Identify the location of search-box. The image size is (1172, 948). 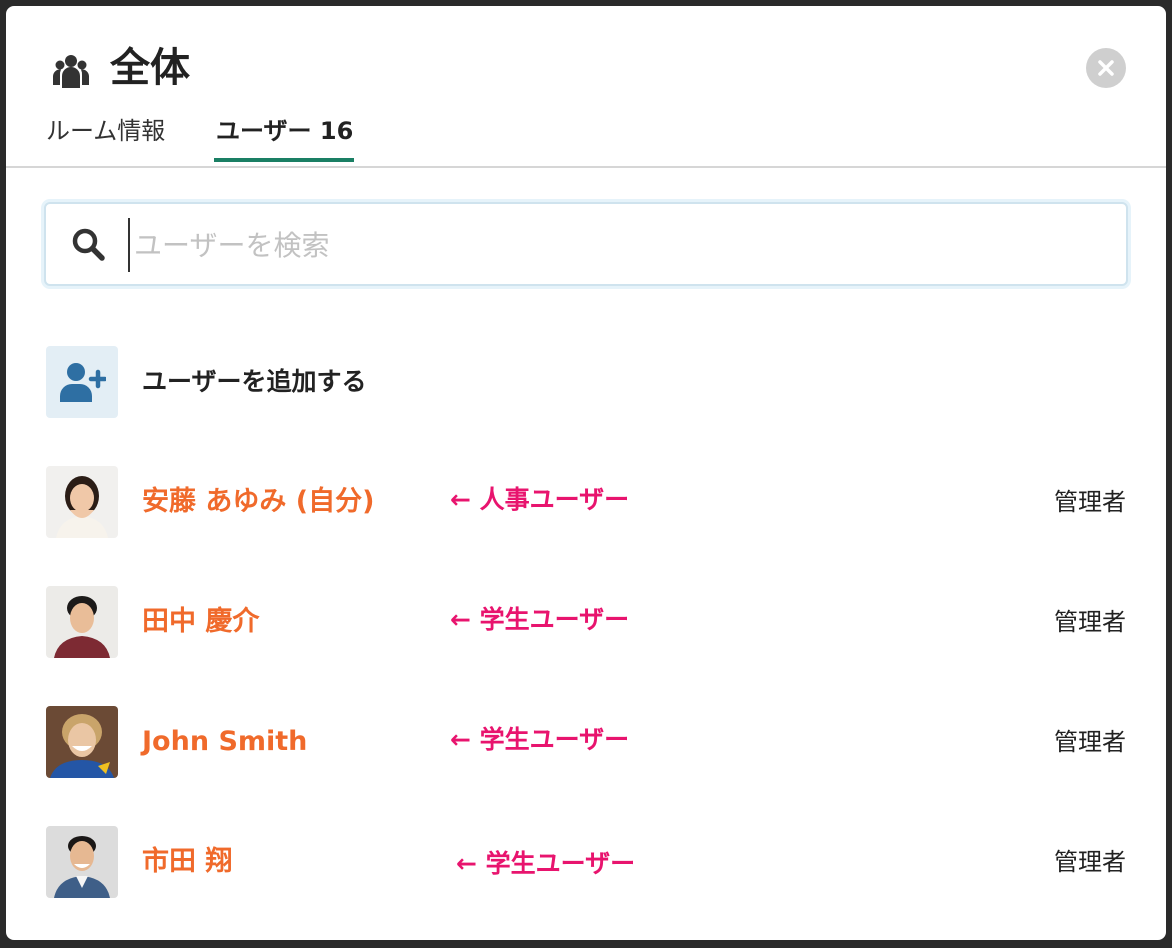
(586, 244).